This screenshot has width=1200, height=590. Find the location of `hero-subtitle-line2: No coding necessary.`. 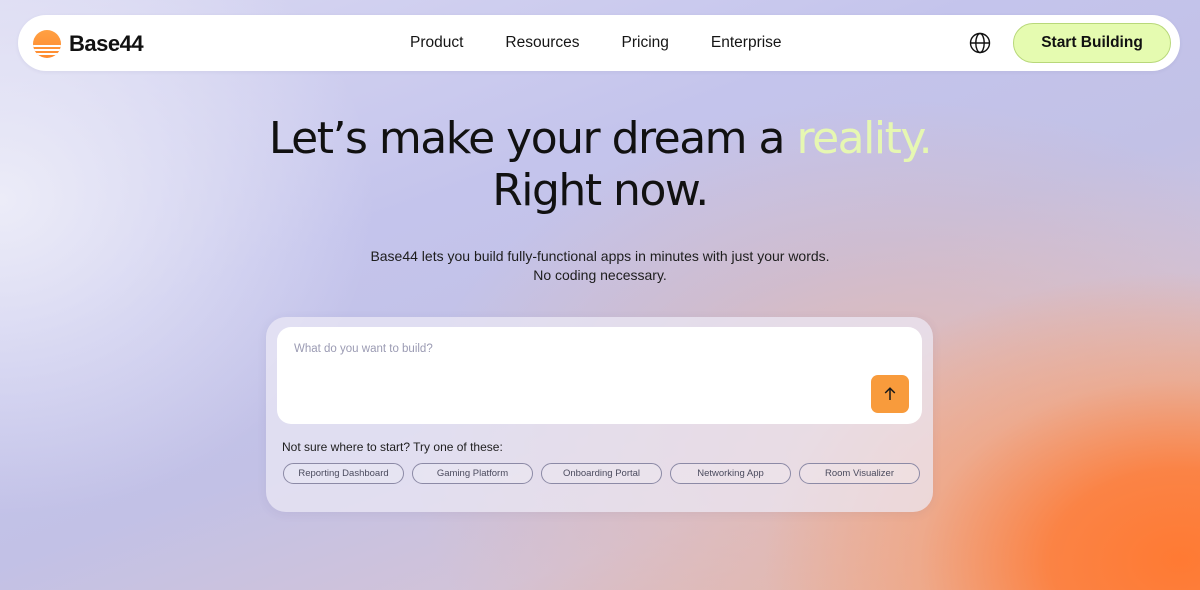

hero-subtitle-line2: No coding necessary. is located at coordinates (600, 275).